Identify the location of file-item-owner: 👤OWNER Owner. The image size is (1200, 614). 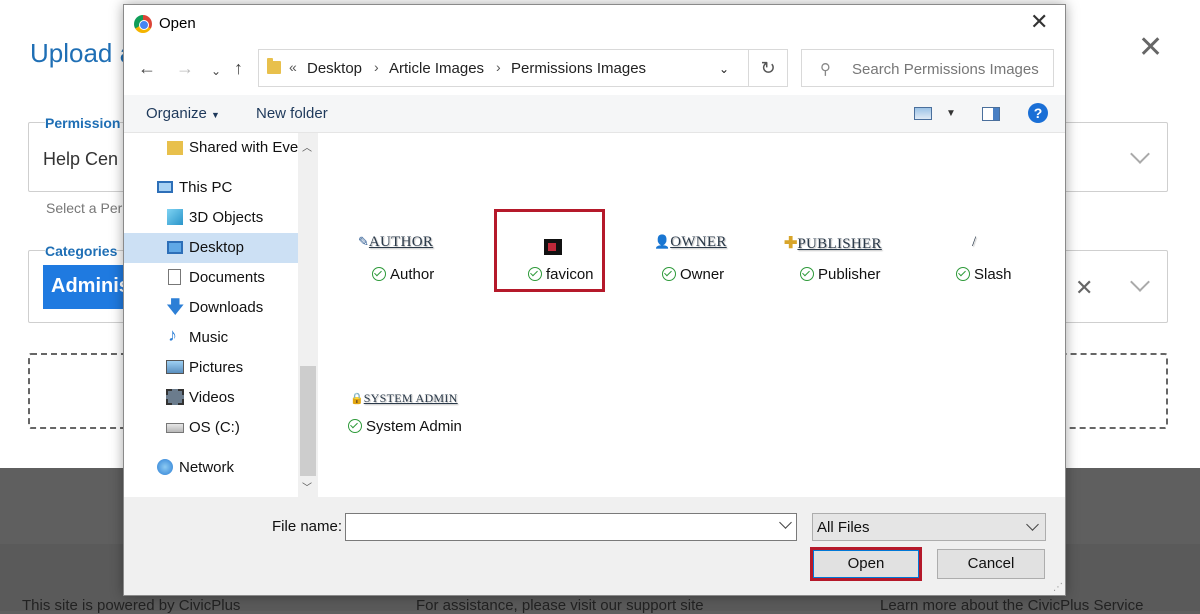
(701, 258).